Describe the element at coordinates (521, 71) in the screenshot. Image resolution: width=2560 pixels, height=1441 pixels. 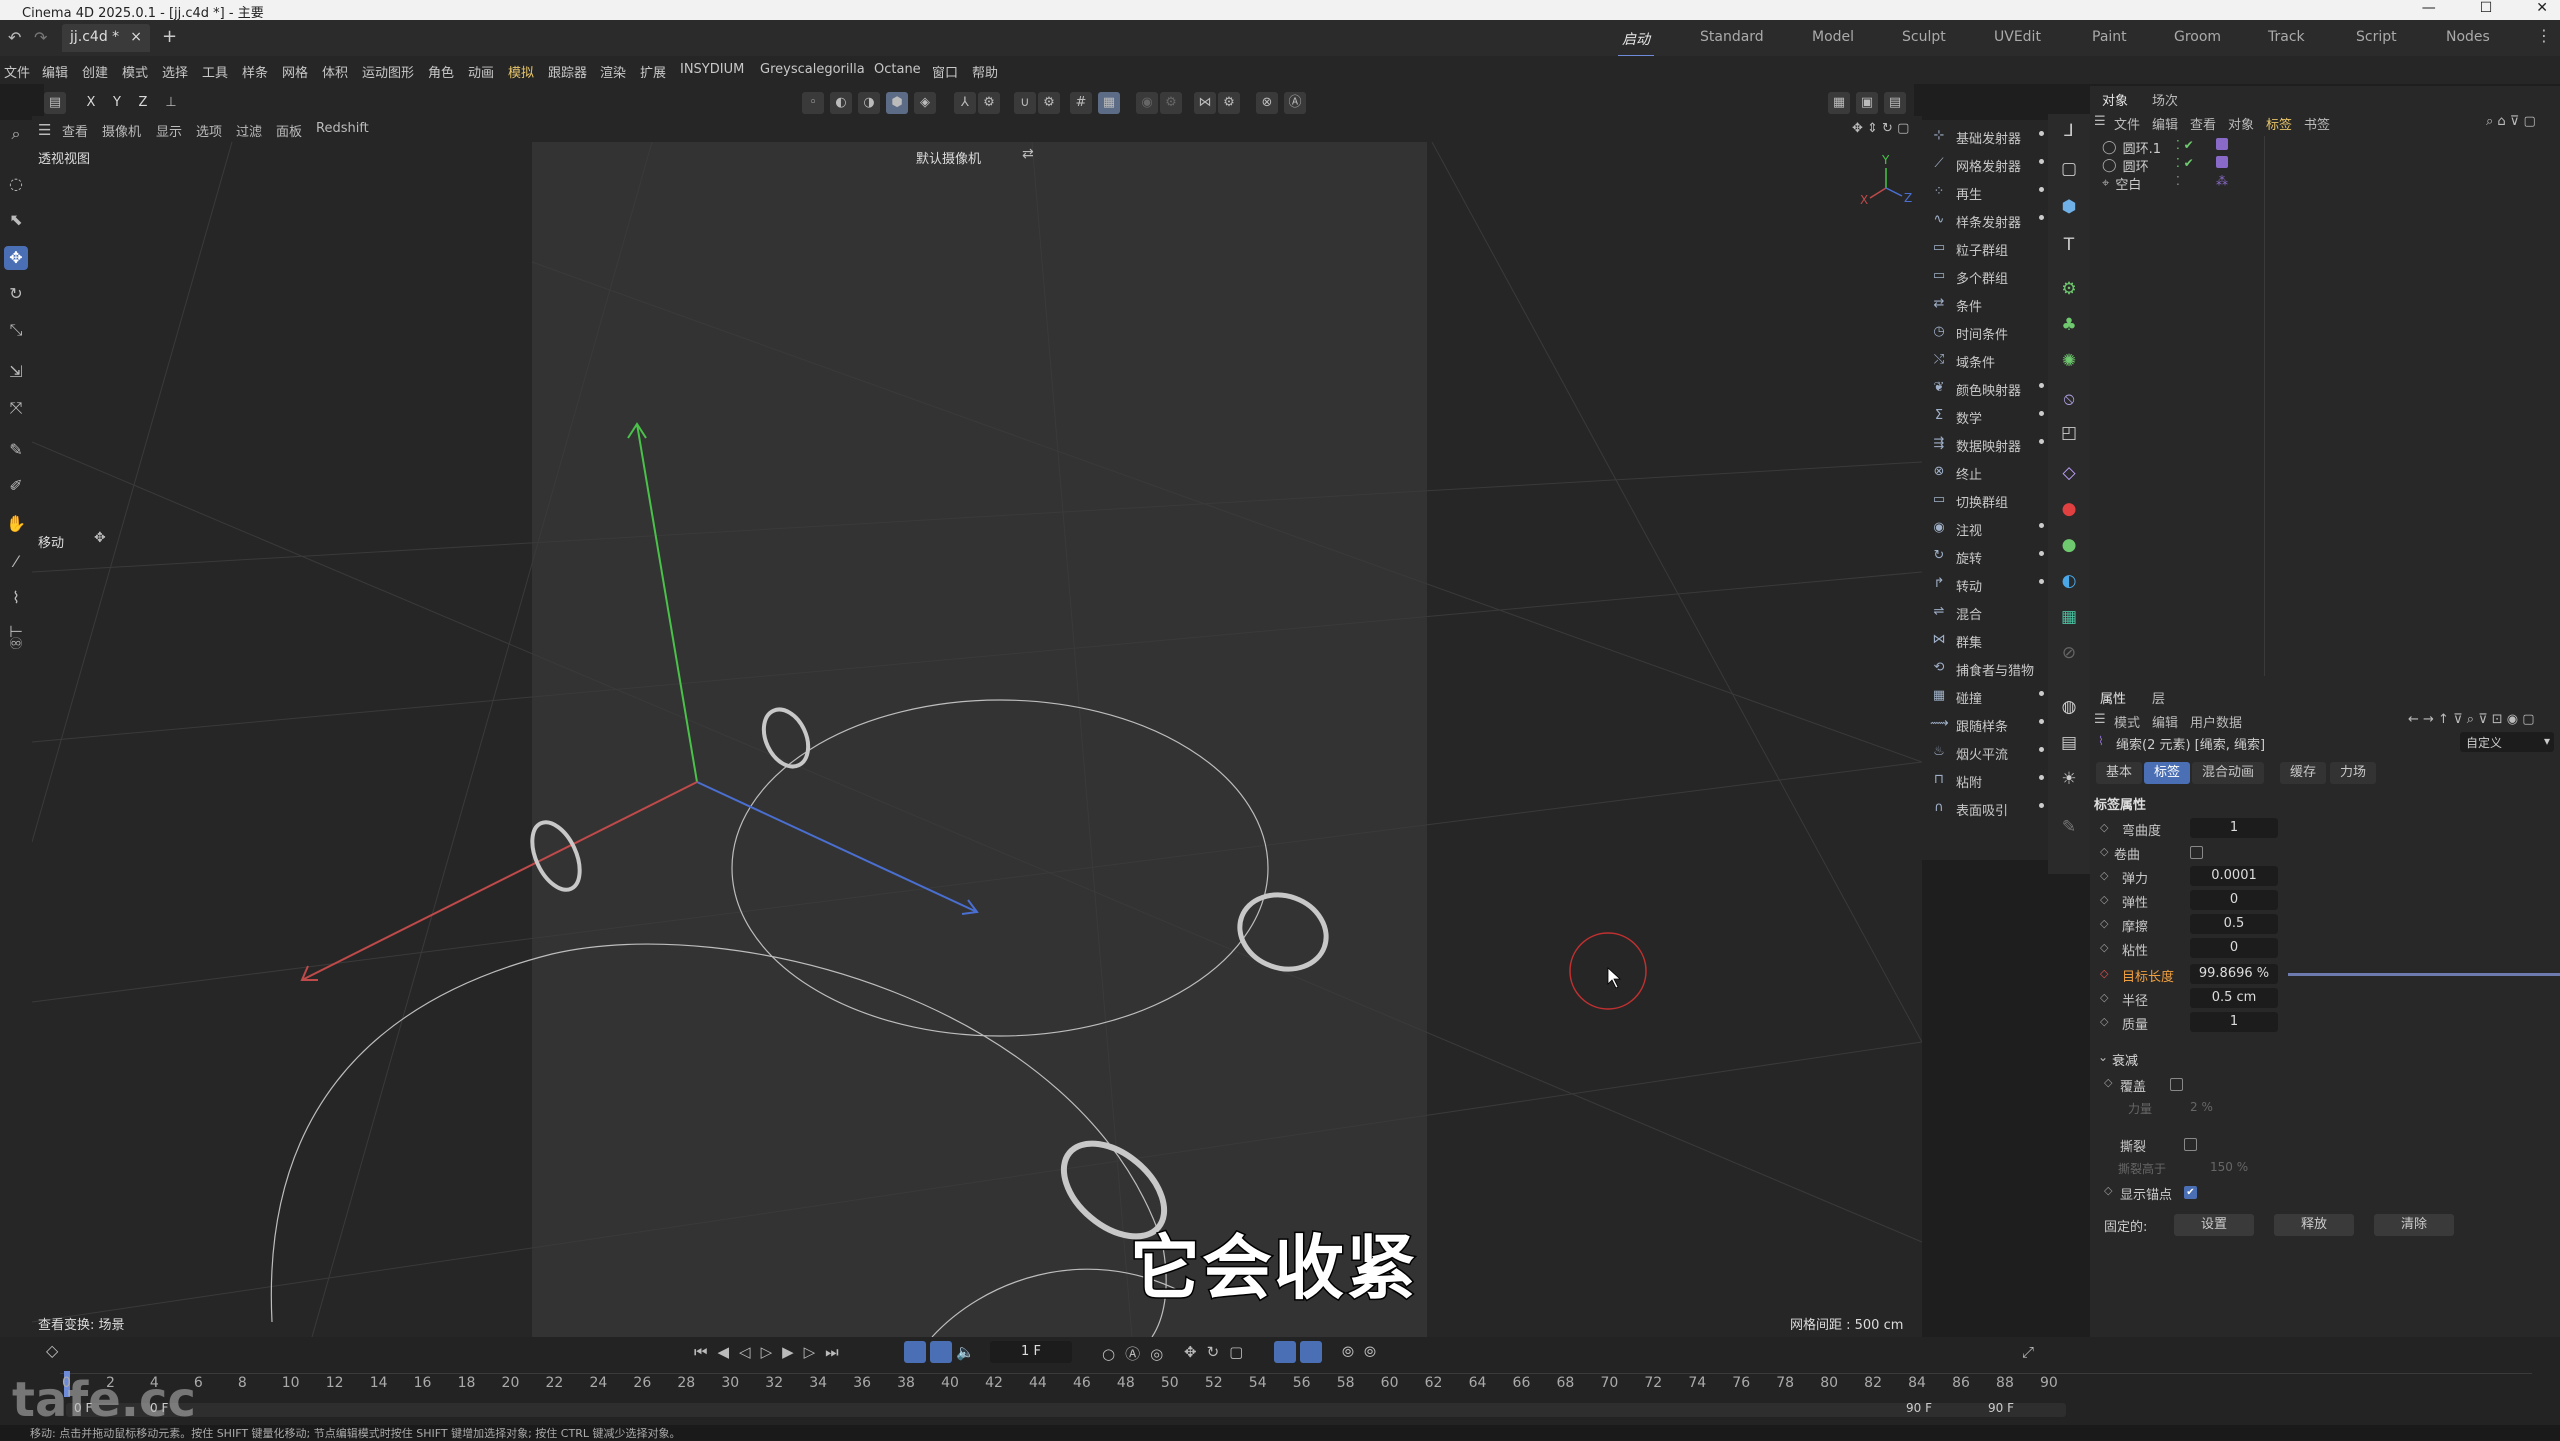
I see `menu-simulate: 模拟` at that location.